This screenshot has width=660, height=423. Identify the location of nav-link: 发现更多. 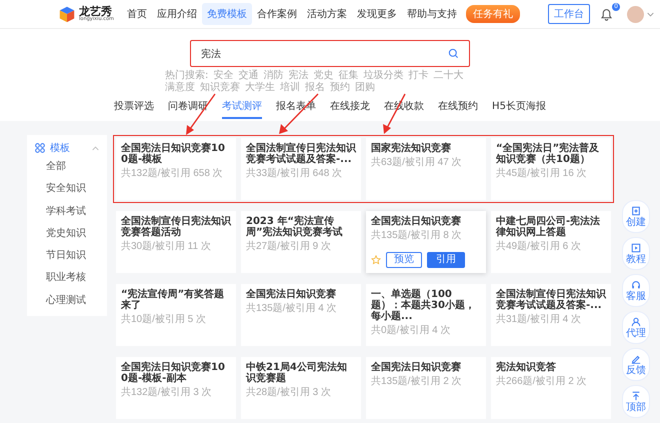
(377, 14).